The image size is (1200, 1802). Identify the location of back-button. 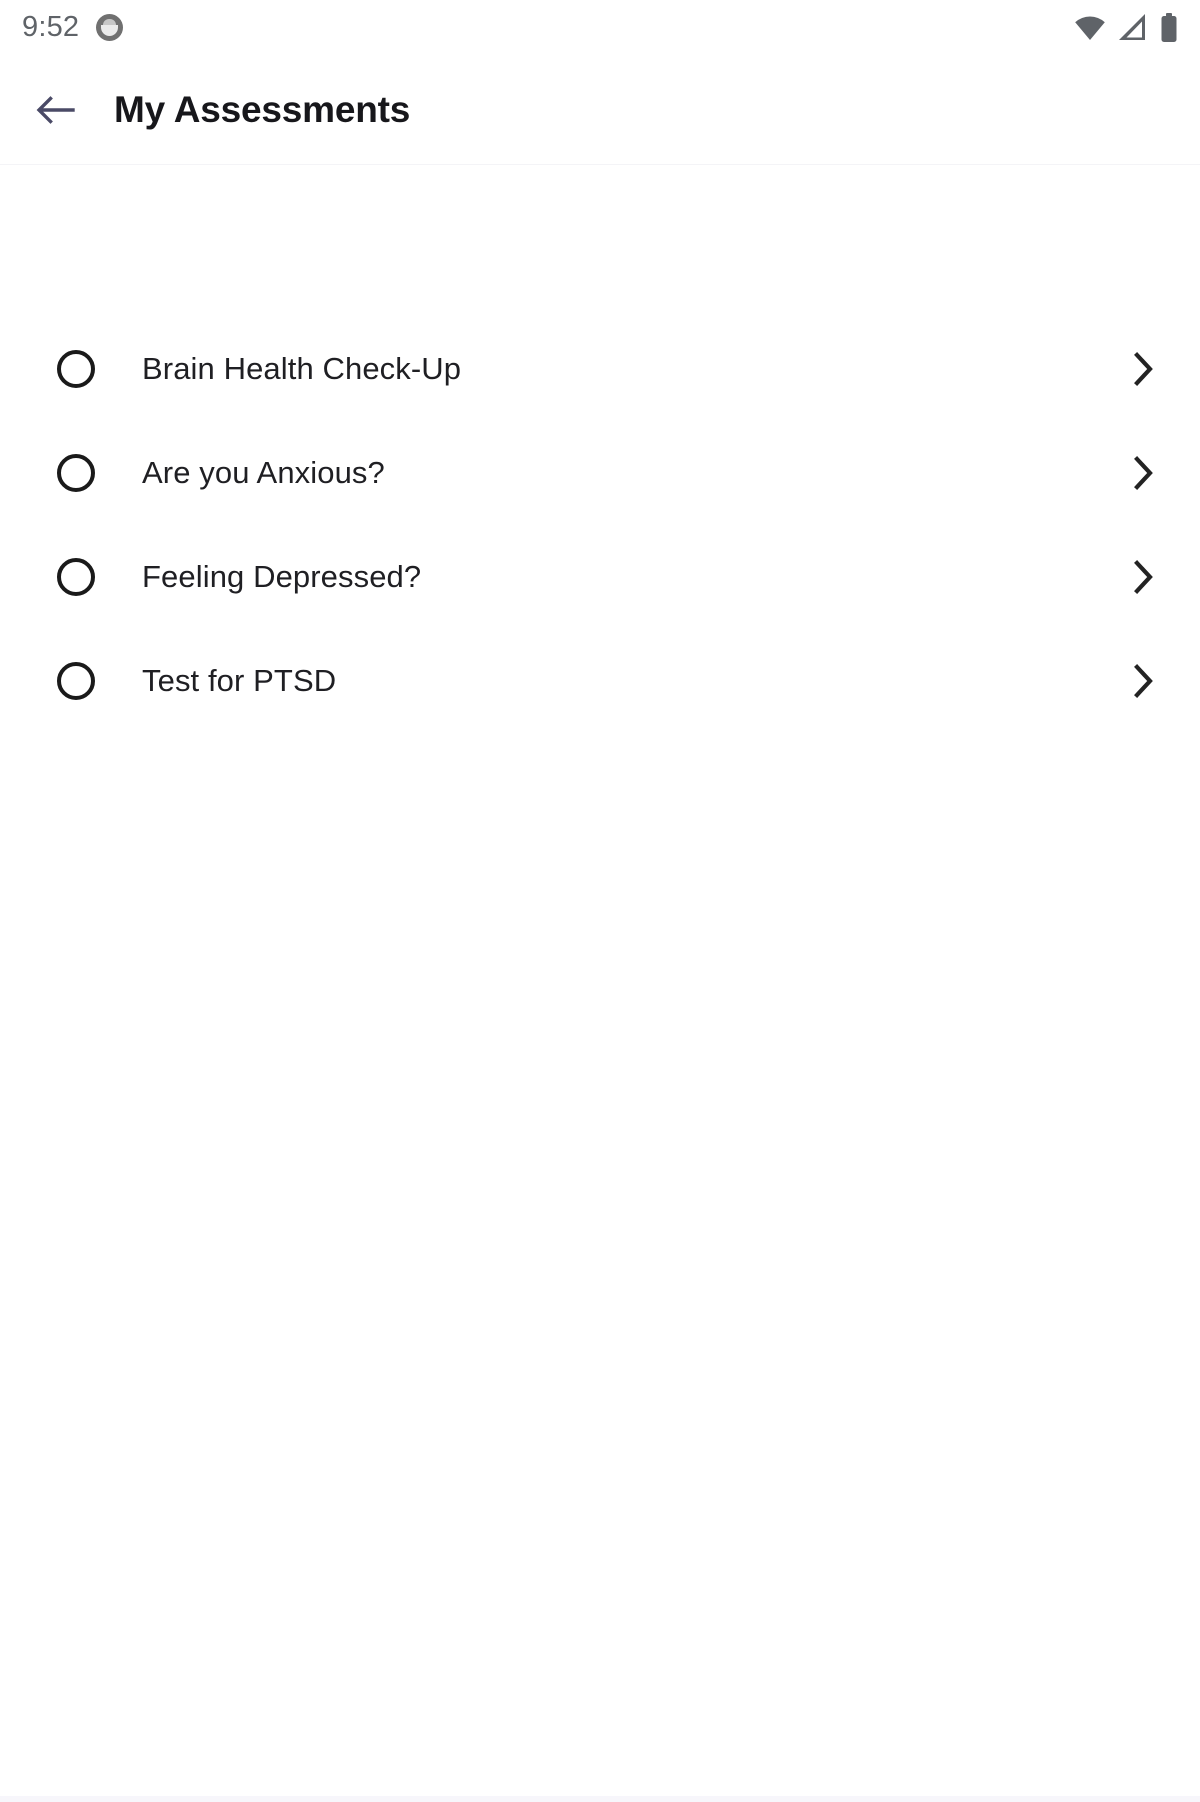
(55, 110).